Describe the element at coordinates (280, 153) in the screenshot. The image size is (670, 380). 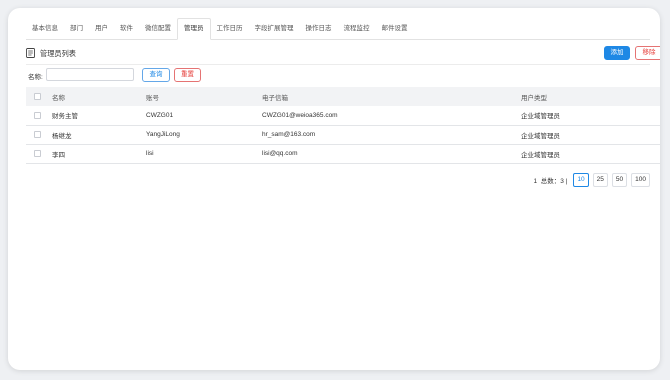
I see `cell-email: lisi@qq.com` at that location.